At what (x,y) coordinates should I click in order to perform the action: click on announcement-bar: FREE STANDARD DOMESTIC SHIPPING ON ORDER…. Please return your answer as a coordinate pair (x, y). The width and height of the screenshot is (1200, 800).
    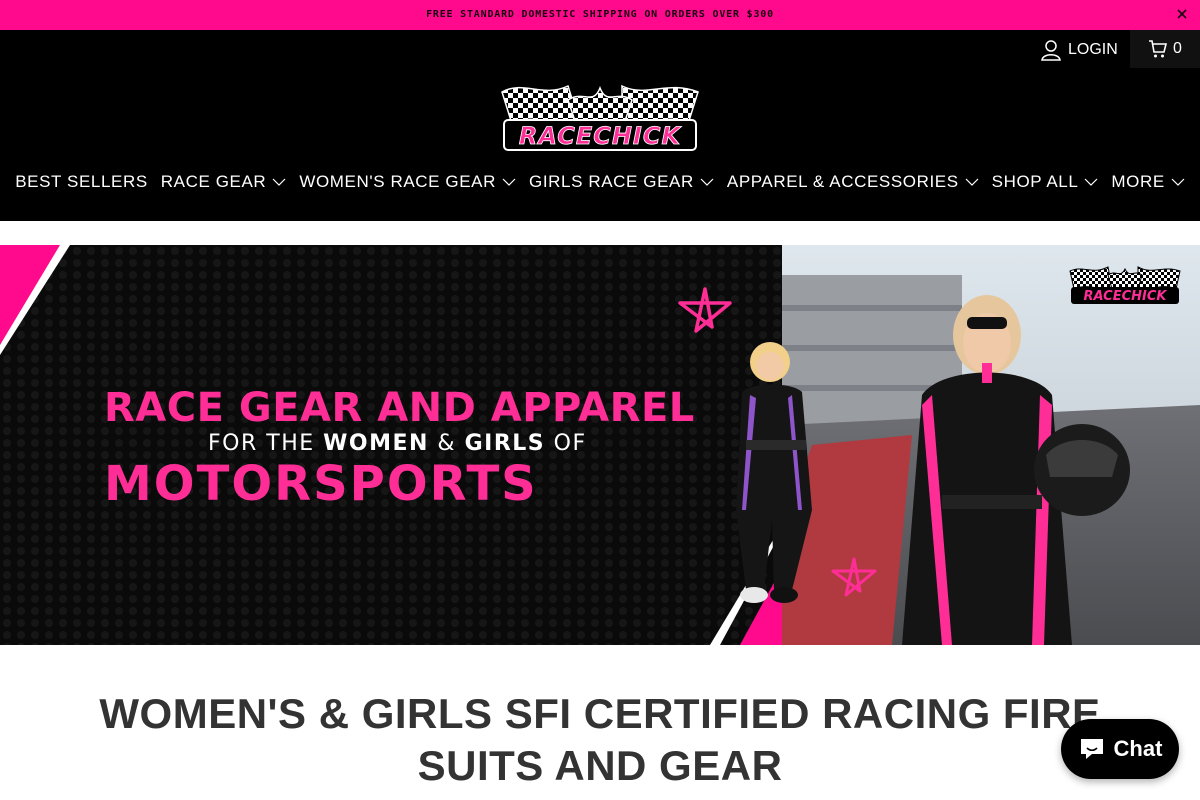
    Looking at the image, I should click on (600, 15).